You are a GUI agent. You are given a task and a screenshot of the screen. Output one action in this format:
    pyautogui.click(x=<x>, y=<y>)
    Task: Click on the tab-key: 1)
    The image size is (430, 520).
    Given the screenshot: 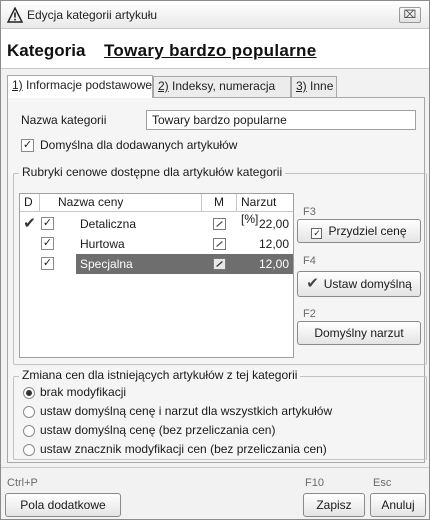 What is the action you would take?
    pyautogui.click(x=17, y=85)
    